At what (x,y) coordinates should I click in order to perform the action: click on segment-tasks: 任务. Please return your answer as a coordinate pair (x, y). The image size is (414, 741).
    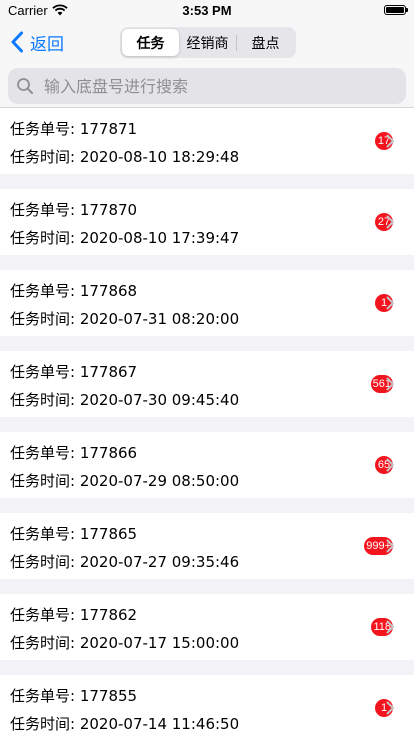
    Looking at the image, I should click on (150, 42).